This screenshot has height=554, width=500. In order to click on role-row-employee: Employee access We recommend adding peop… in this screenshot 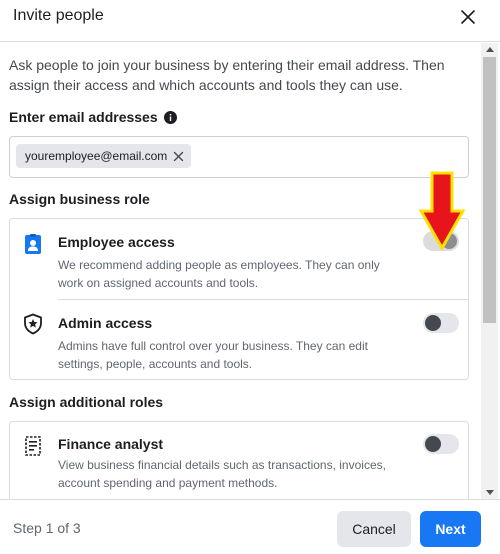, I will do `click(239, 259)`.